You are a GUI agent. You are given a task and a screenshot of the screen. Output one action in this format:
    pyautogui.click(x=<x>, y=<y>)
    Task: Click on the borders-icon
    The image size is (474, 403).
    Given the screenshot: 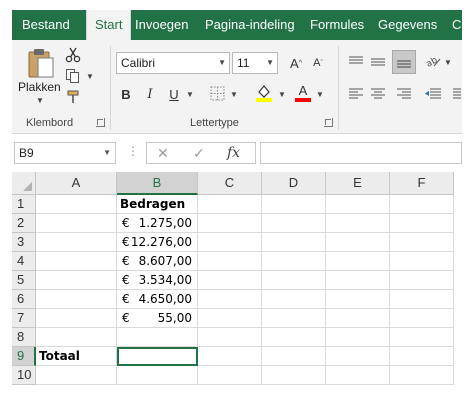 What is the action you would take?
    pyautogui.click(x=217, y=93)
    